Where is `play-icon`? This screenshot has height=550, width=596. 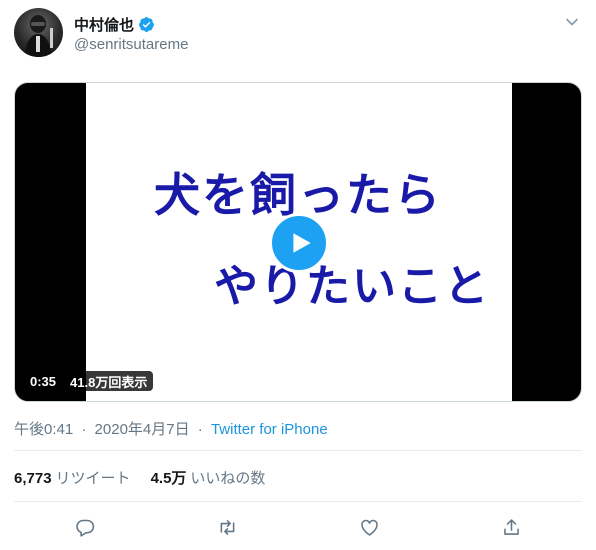
play-icon is located at coordinates (302, 243).